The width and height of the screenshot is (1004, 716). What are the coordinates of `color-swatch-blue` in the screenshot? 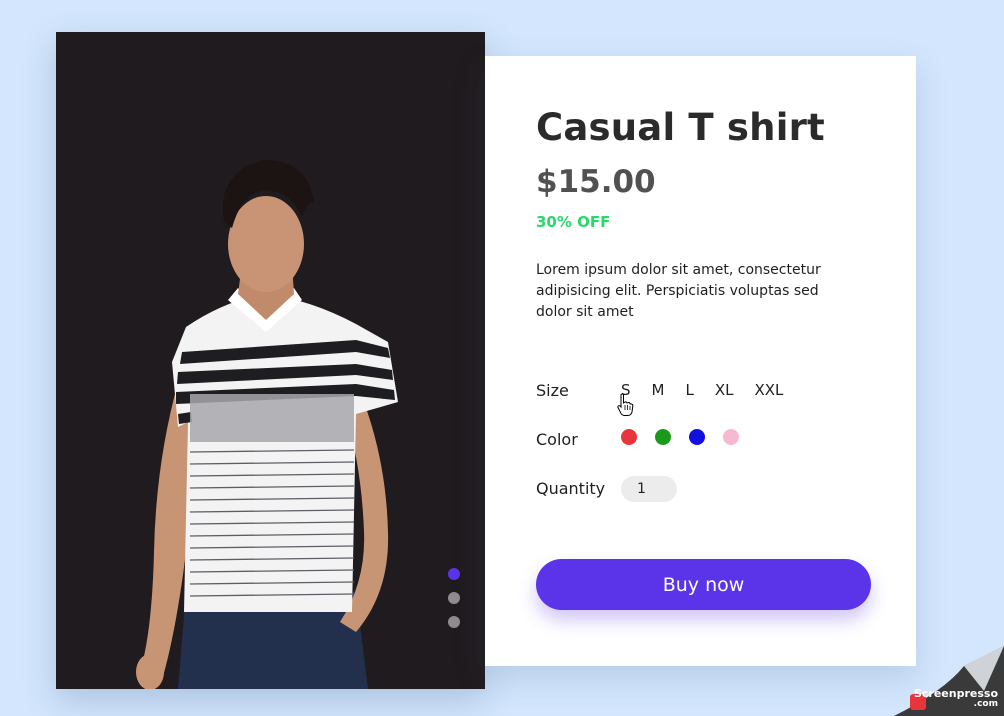 It's located at (697, 437).